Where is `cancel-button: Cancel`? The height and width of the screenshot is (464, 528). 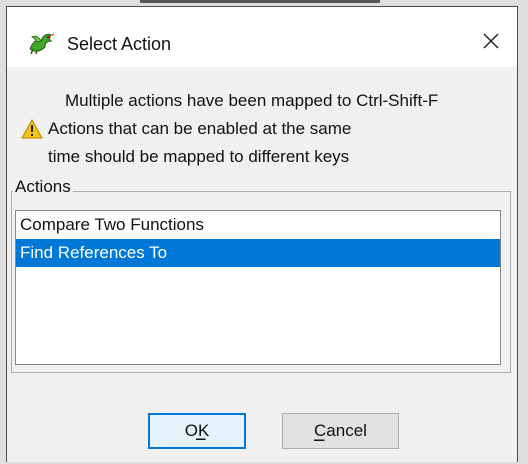 cancel-button: Cancel is located at coordinates (340, 431).